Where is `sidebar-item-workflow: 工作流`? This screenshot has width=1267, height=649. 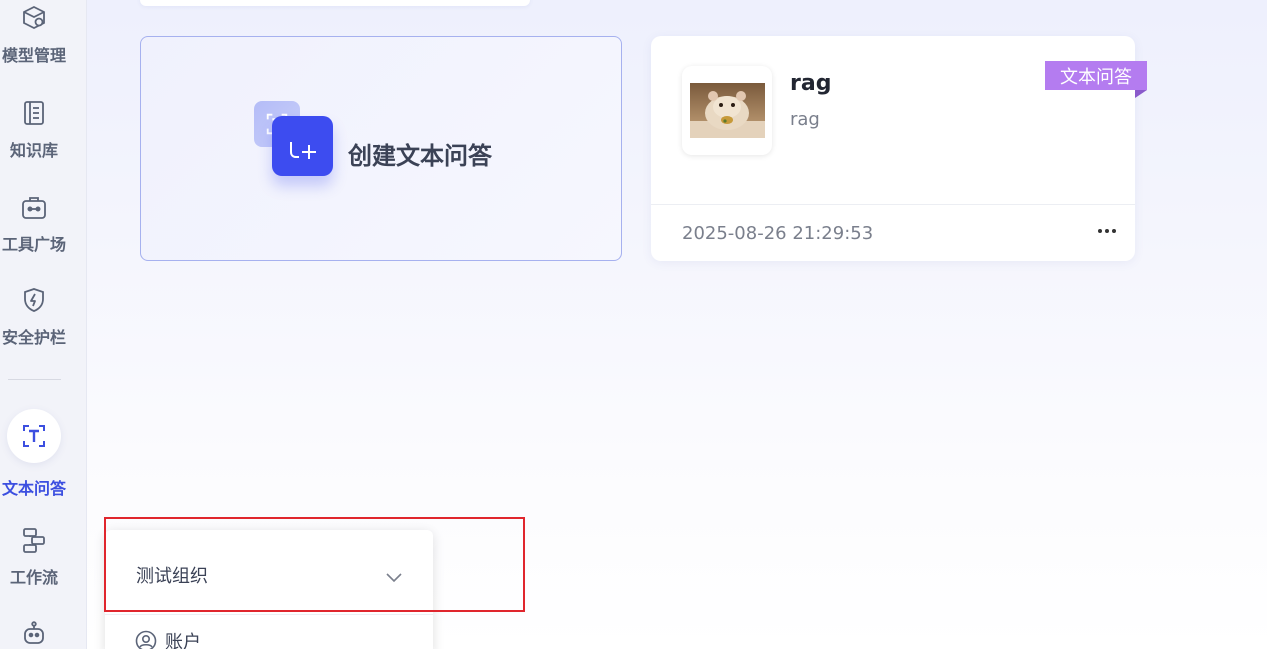 sidebar-item-workflow: 工作流 is located at coordinates (34, 557).